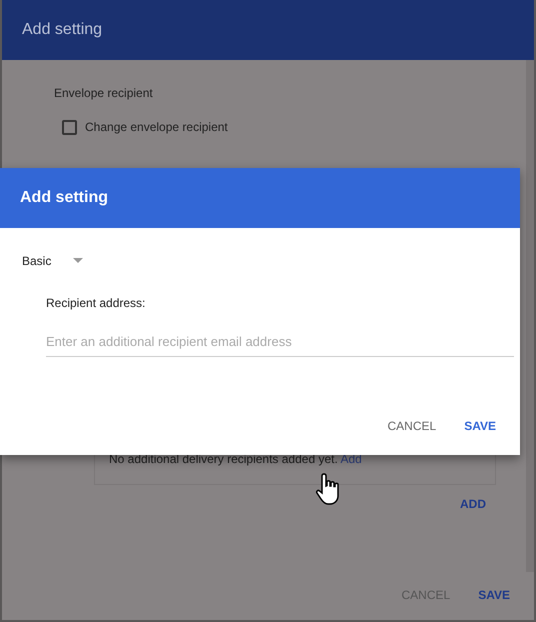 The width and height of the screenshot is (536, 622). What do you see at coordinates (104, 93) in the screenshot?
I see `section-label: Envelope recipient` at bounding box center [104, 93].